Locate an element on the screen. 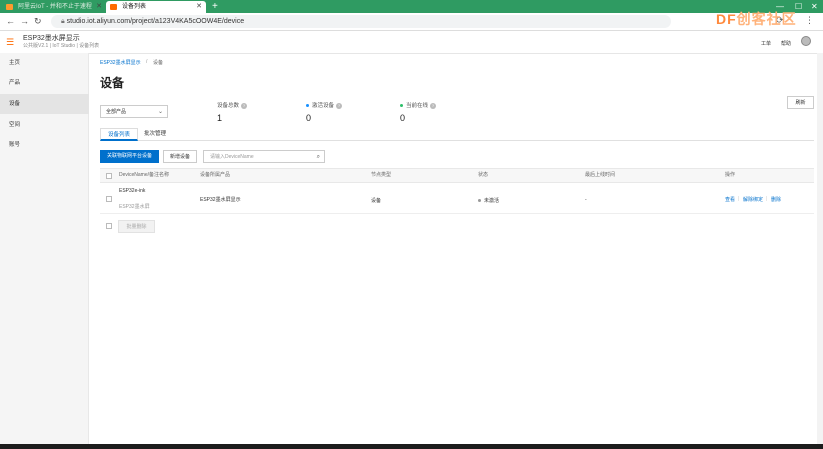 The height and width of the screenshot is (449, 823). brand-watermark-main: DF is located at coordinates (726, 19).